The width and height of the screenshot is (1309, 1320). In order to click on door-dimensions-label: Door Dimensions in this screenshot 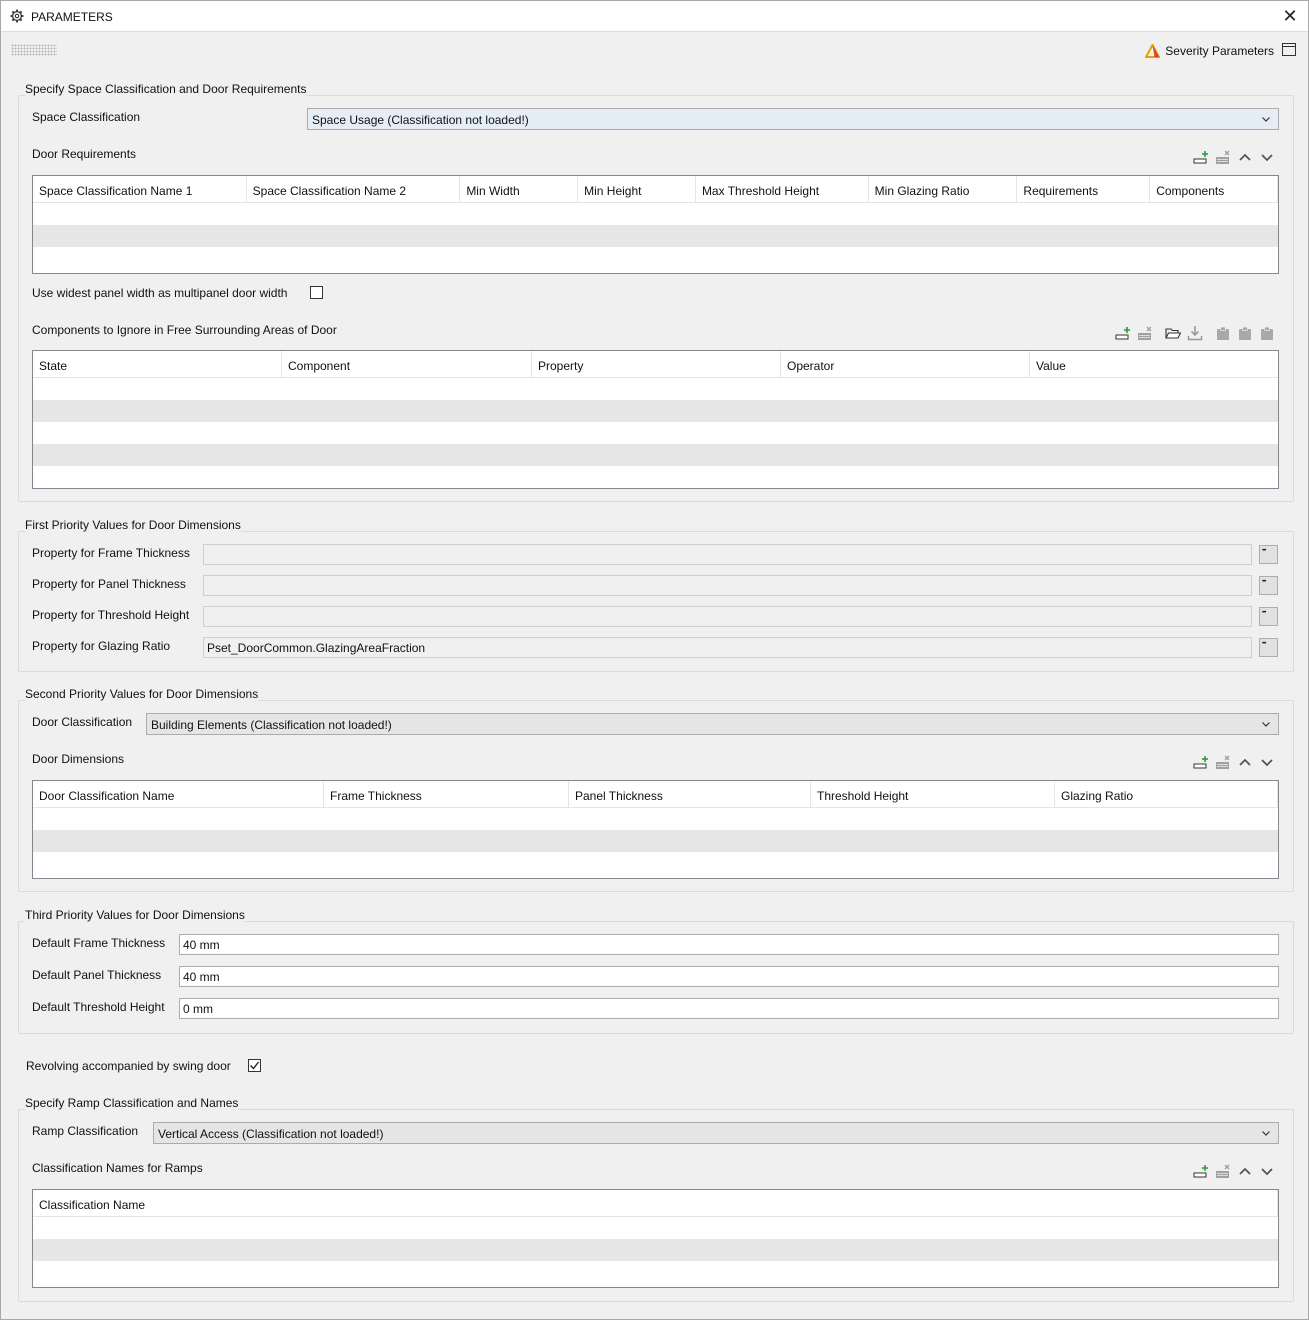, I will do `click(78, 759)`.